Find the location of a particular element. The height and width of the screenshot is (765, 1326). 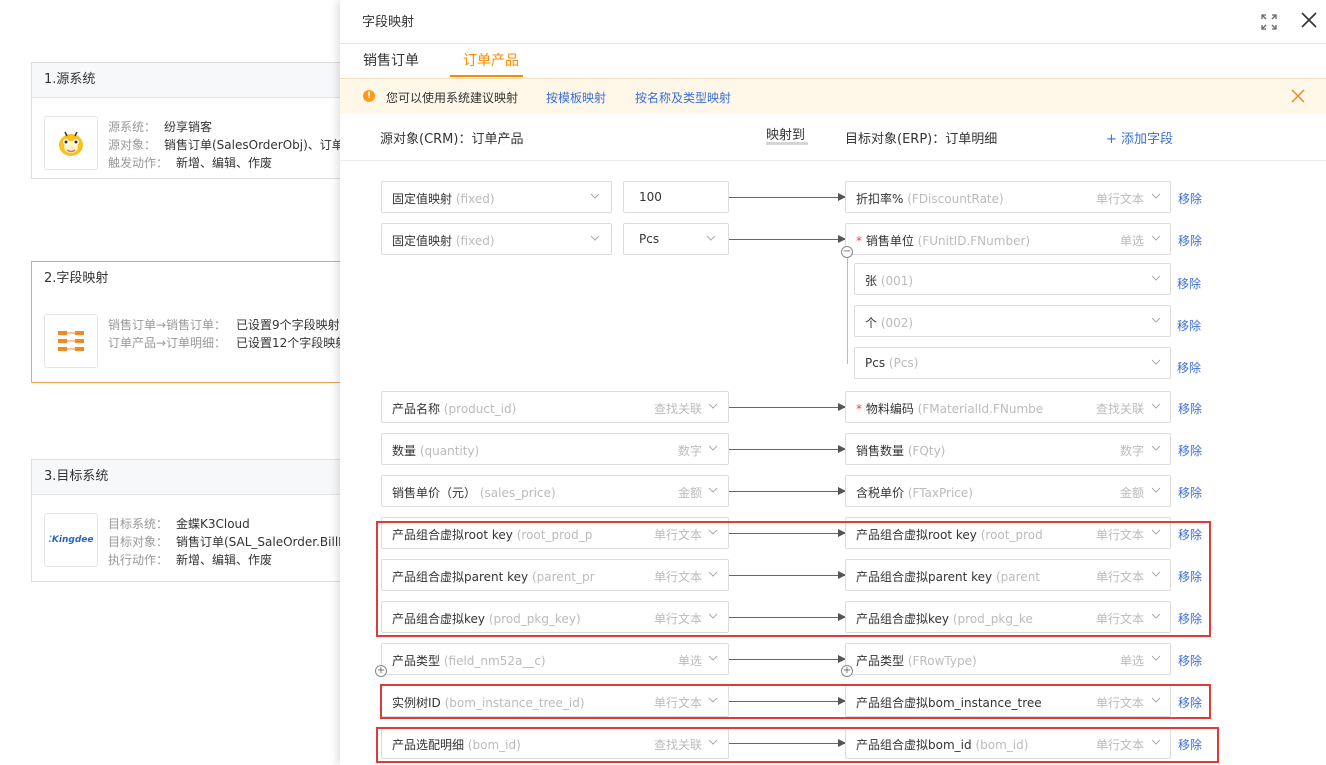

target-field-api: (FQty) is located at coordinates (926, 451).